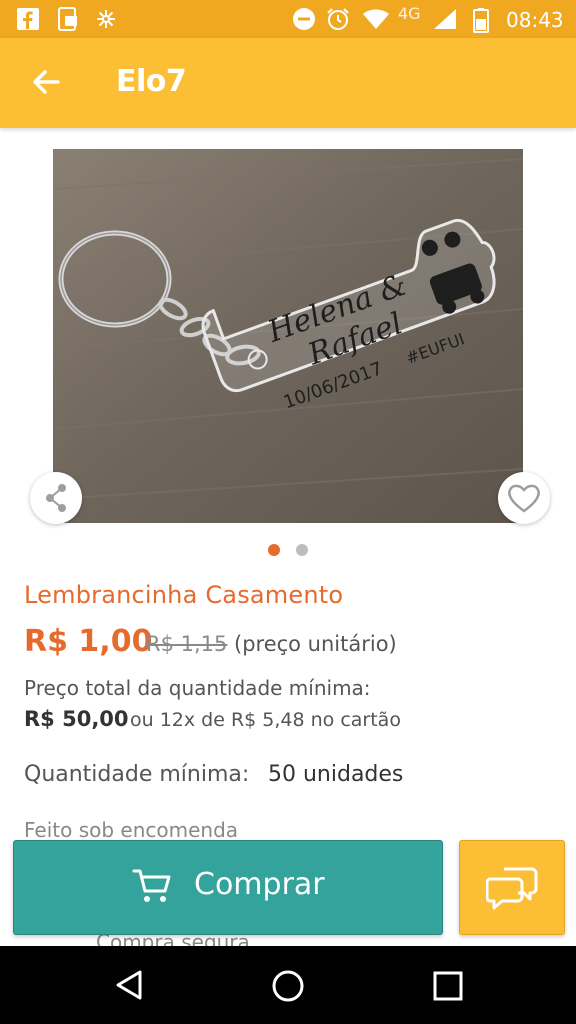  Describe the element at coordinates (46, 82) in the screenshot. I see `arrow-back-icon` at that location.